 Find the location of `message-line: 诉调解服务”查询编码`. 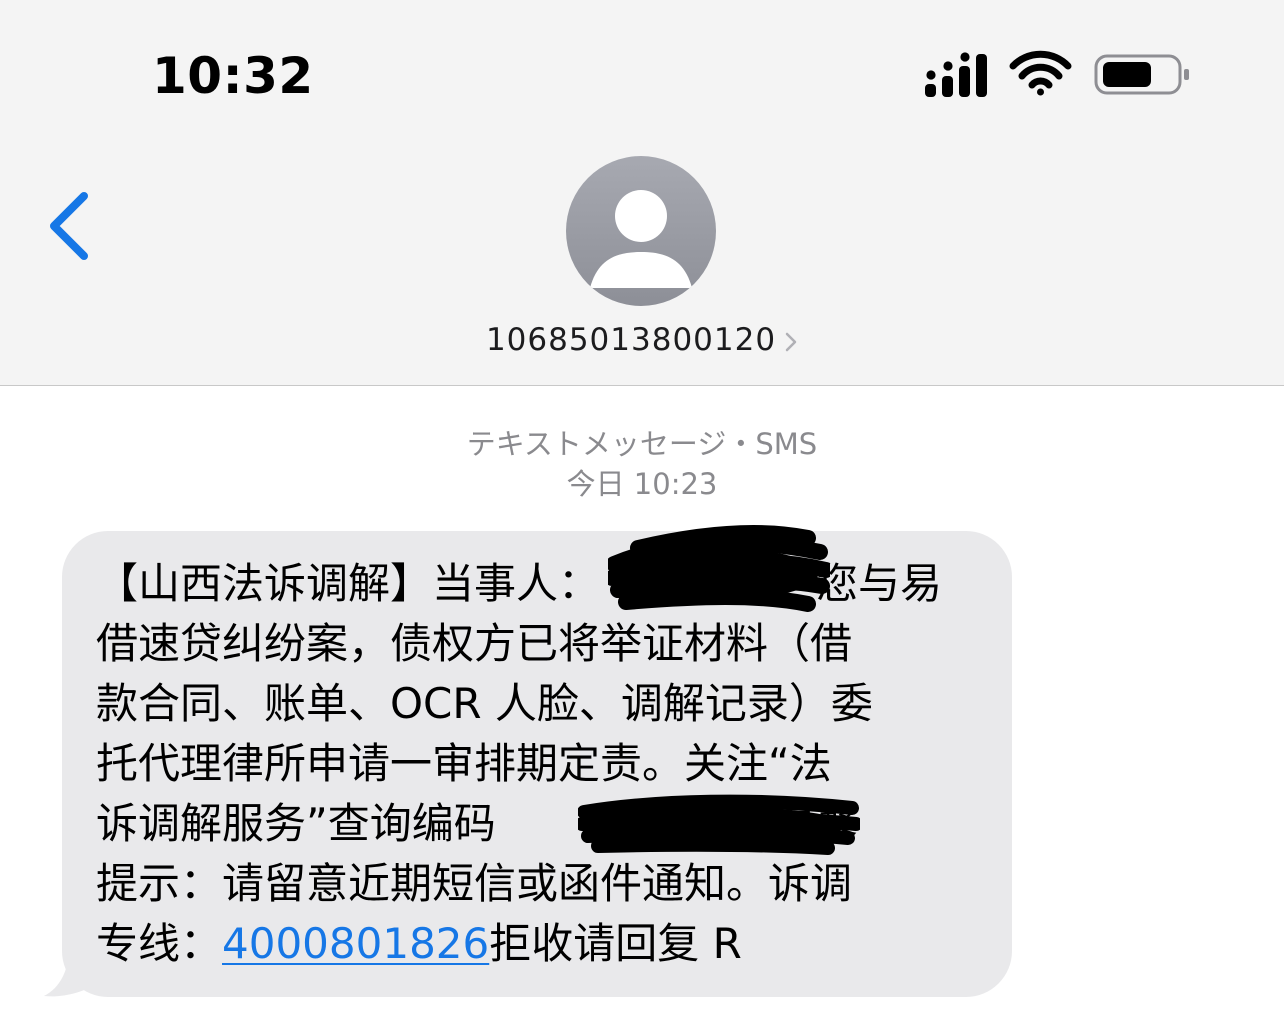

message-line: 诉调解服务”查询编码 is located at coordinates (296, 823).